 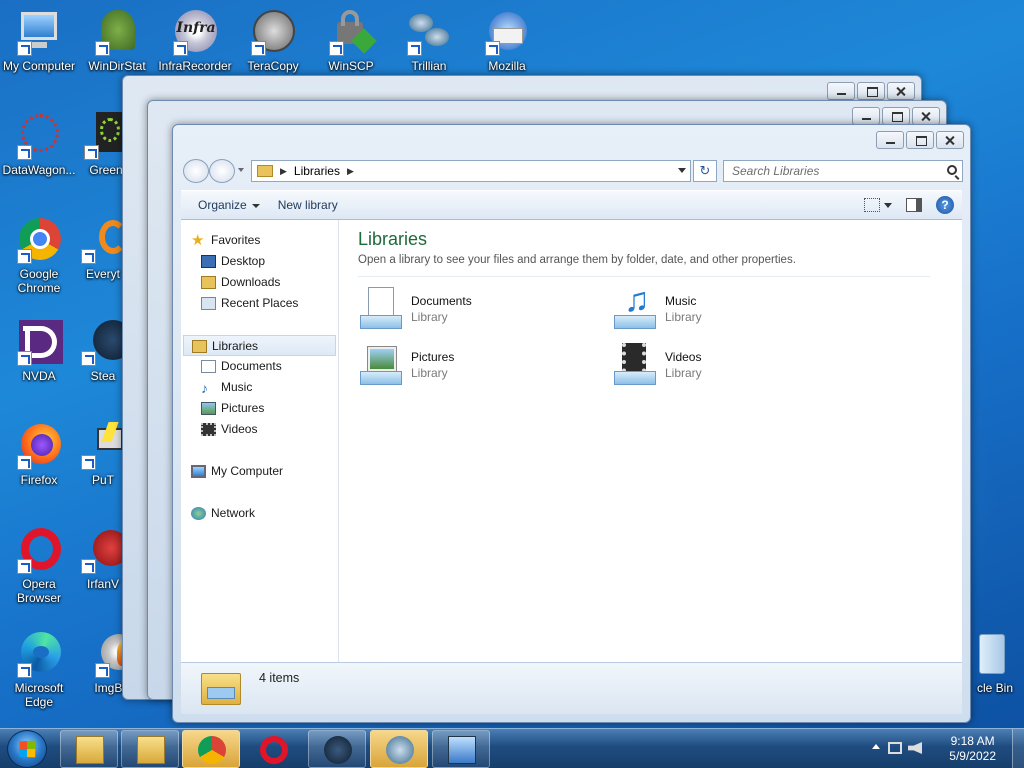 What do you see at coordinates (876, 746) in the screenshot?
I see `show-hidden-icons-icon` at bounding box center [876, 746].